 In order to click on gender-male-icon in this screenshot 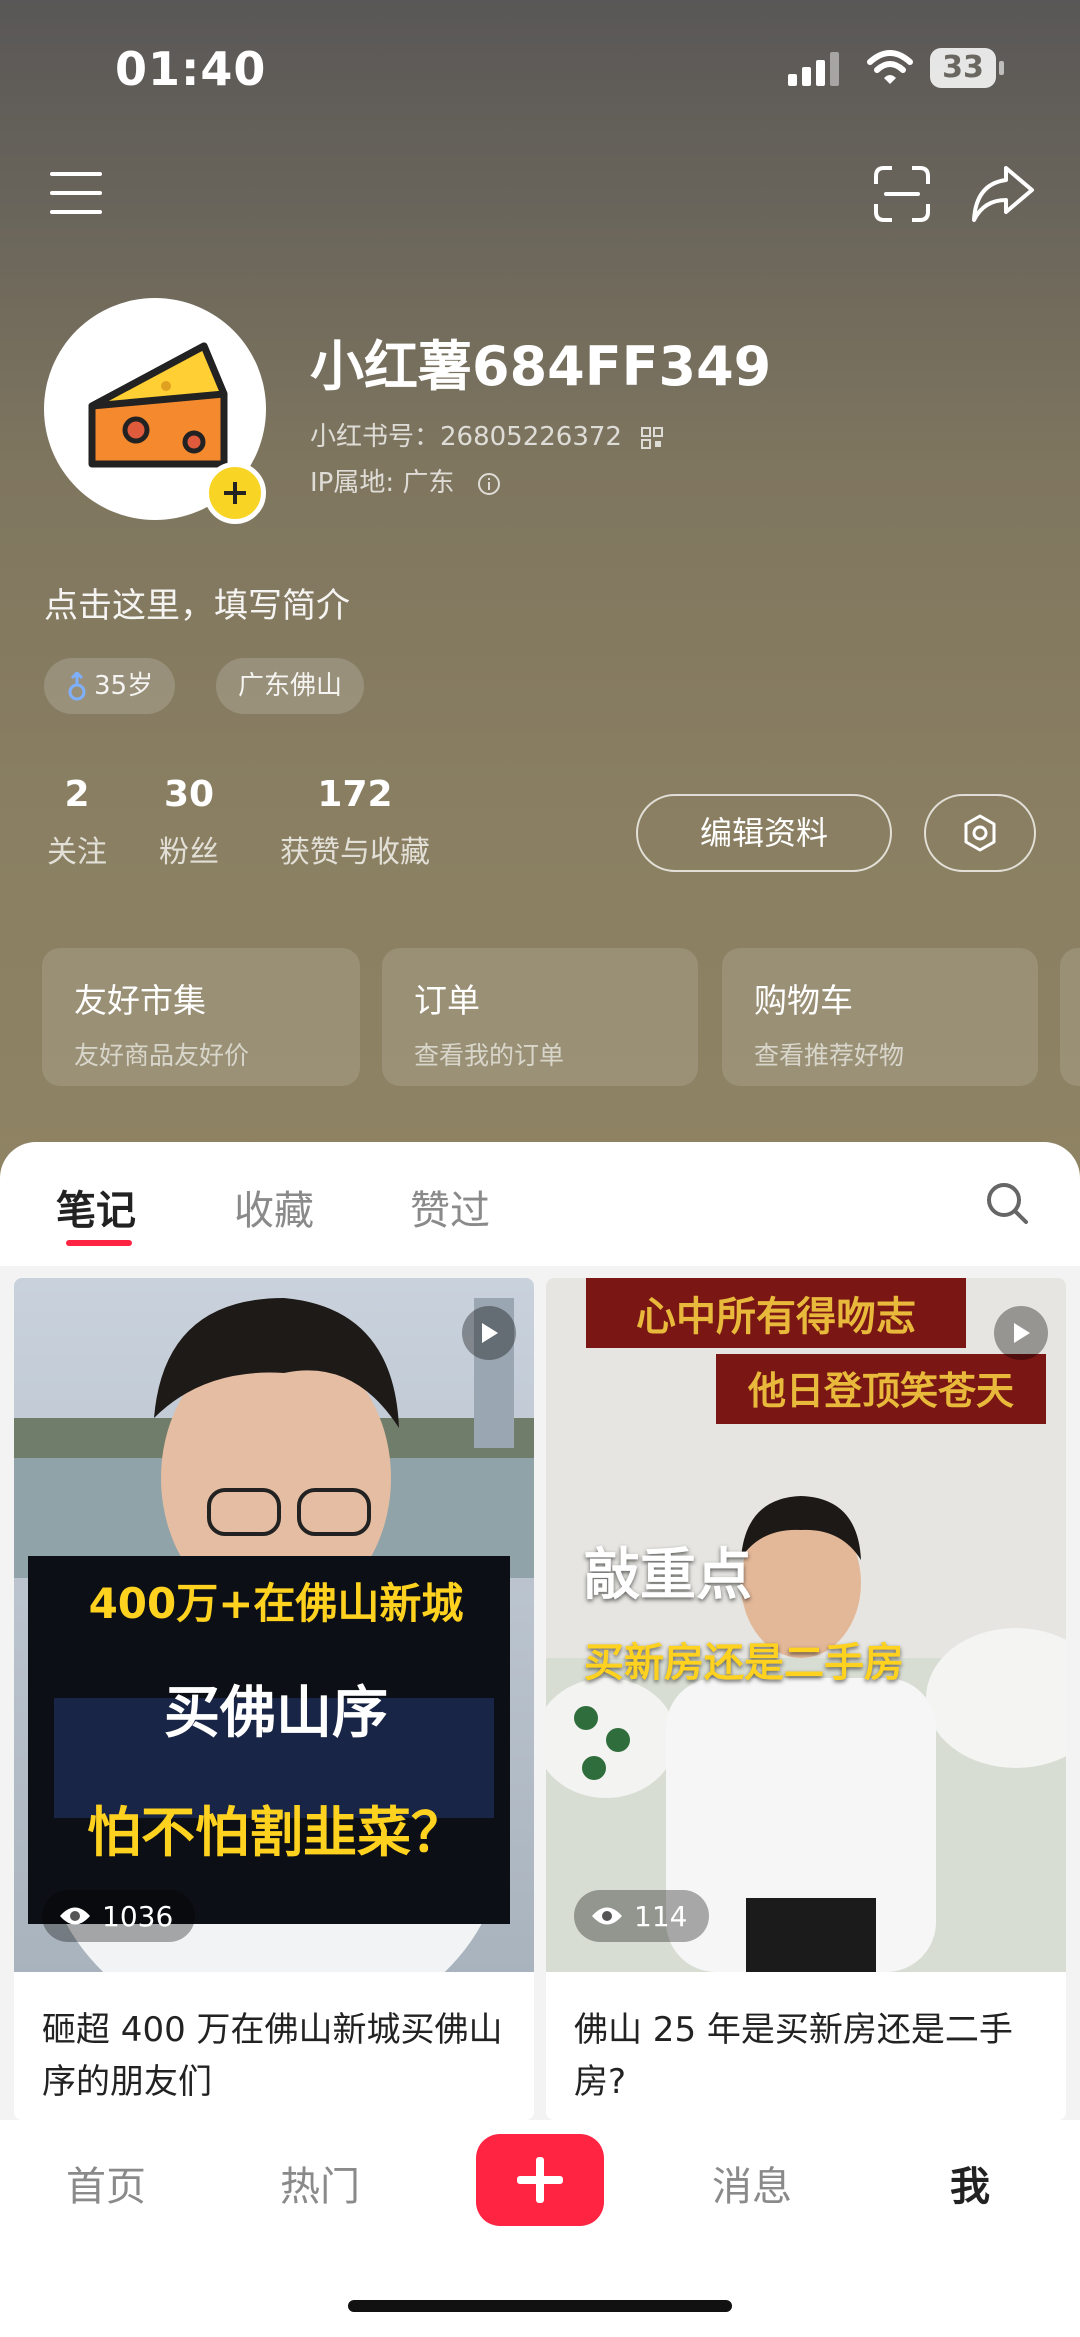, I will do `click(77, 685)`.